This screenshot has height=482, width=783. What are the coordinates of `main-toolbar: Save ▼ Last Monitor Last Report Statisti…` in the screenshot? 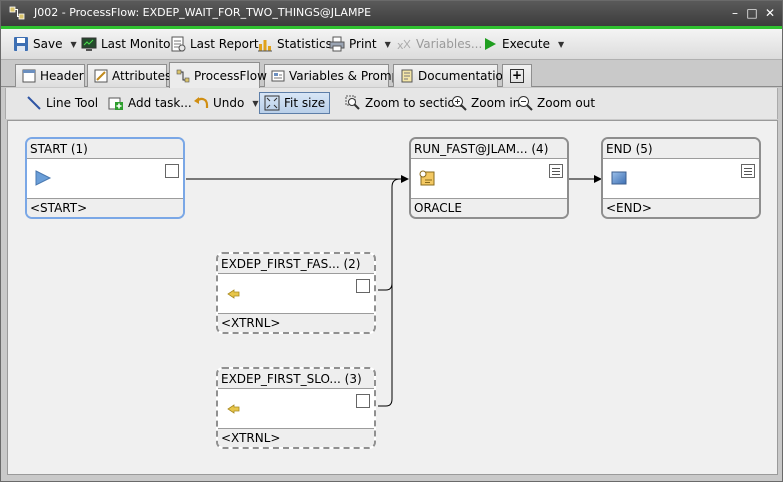 It's located at (391, 44).